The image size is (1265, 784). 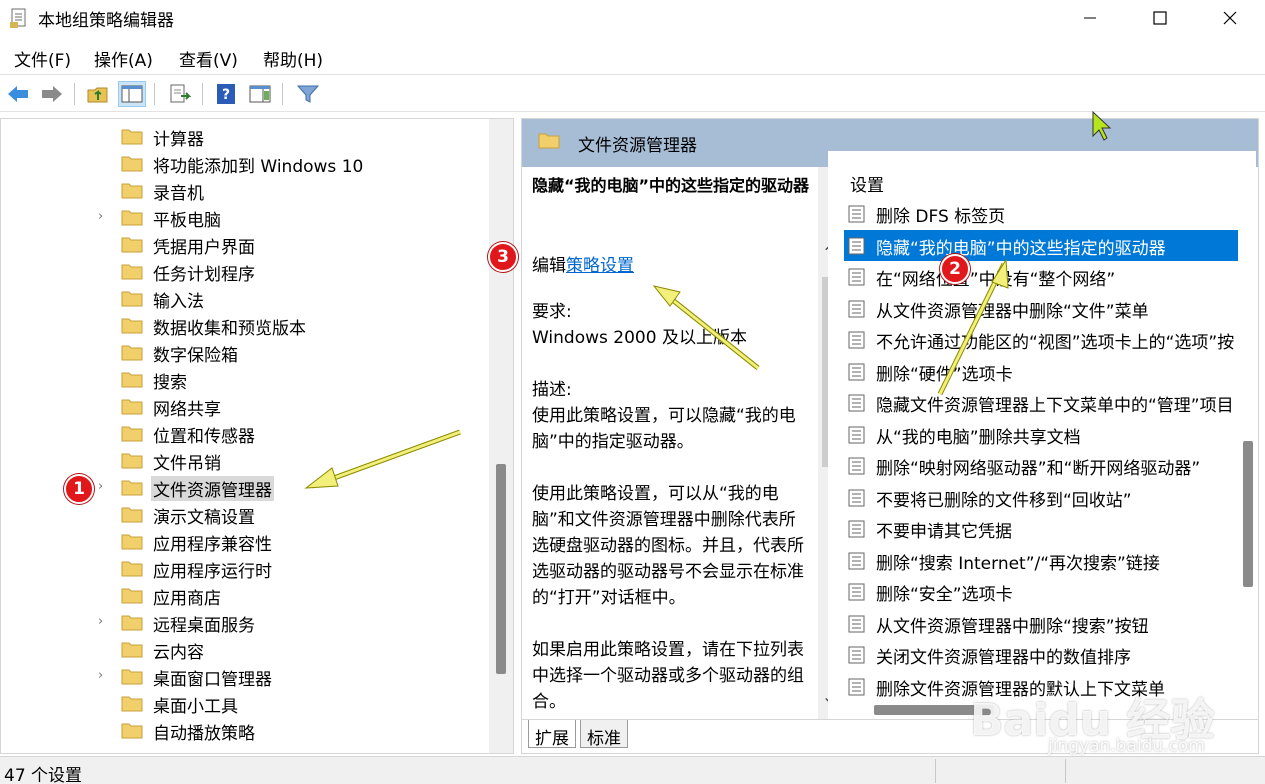 What do you see at coordinates (241, 190) in the screenshot?
I see `tree-item: 录音机` at bounding box center [241, 190].